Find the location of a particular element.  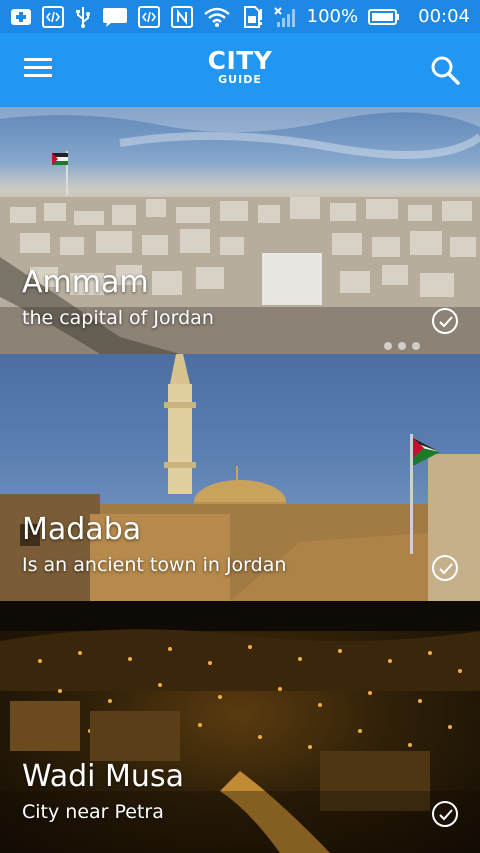

battery-icon is located at coordinates (384, 17).